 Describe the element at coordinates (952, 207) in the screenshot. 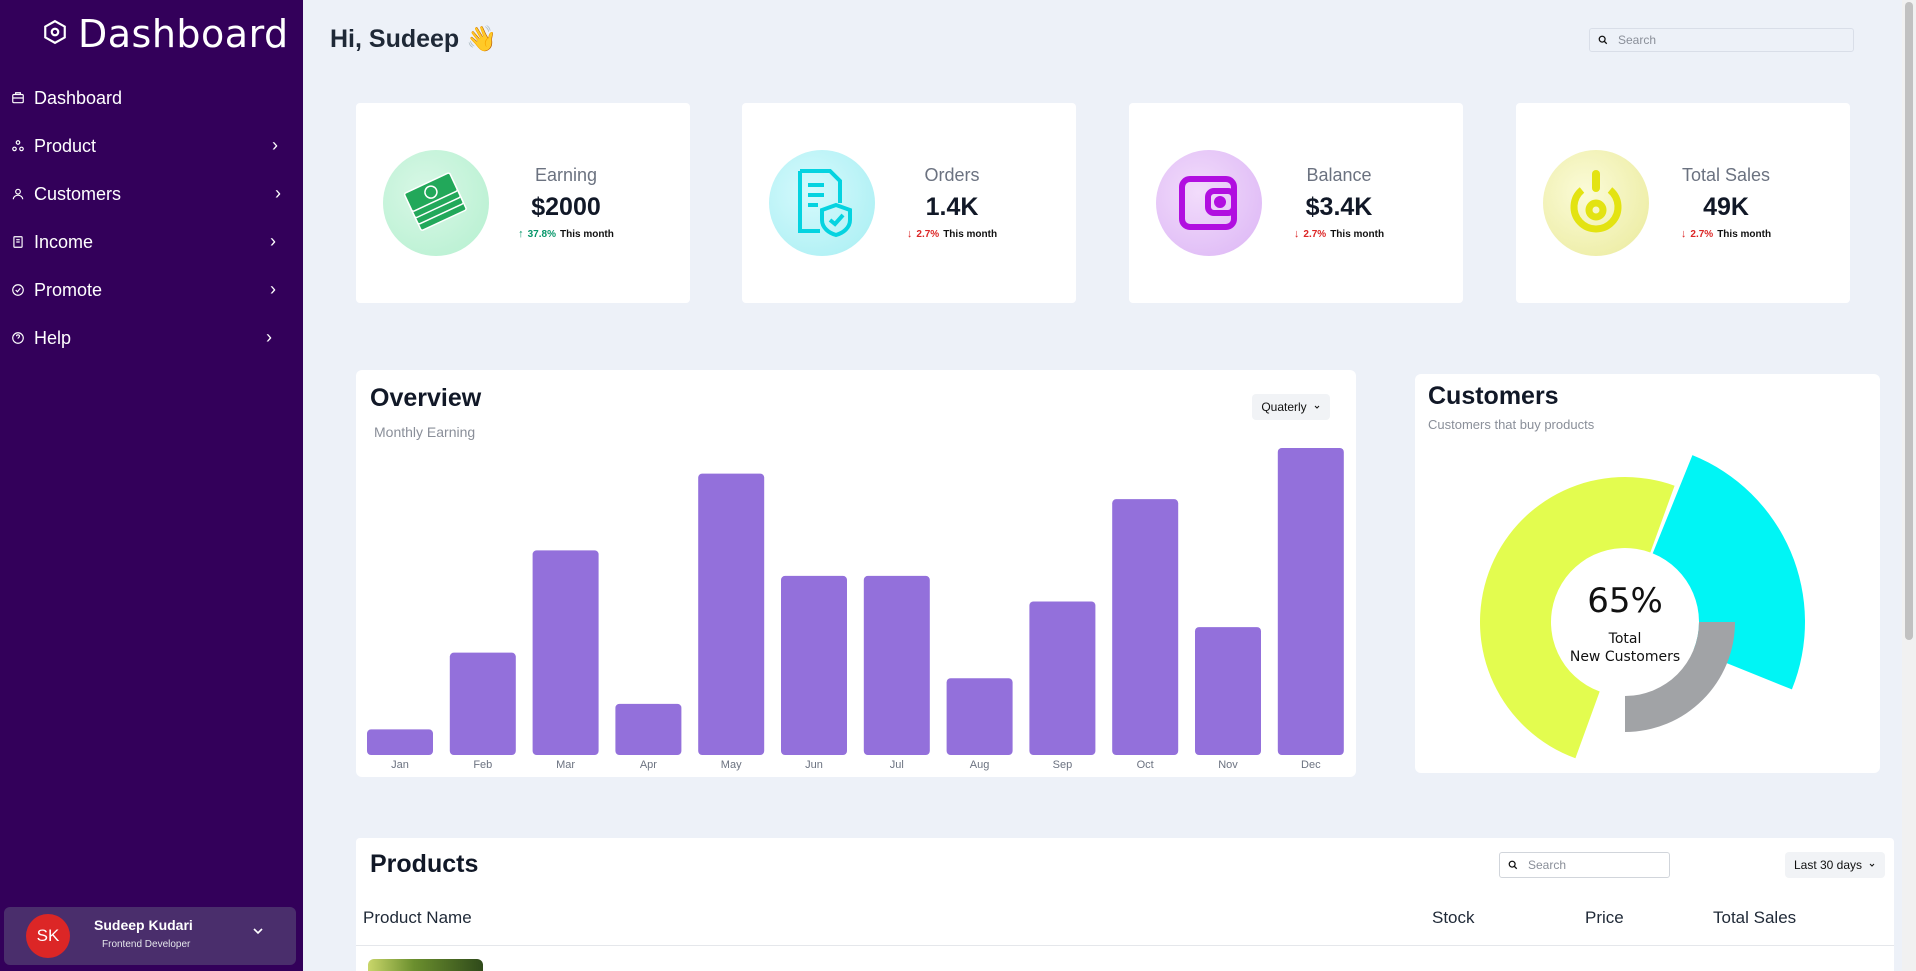

I see `stat-value: 1.4K` at that location.